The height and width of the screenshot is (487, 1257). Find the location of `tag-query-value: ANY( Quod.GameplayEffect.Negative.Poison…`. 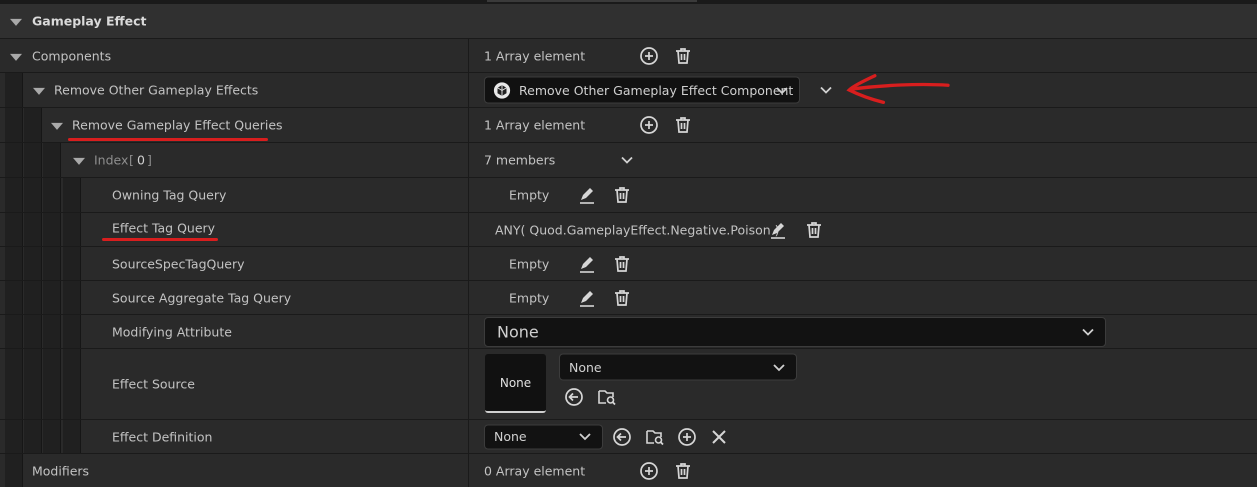

tag-query-value: ANY( Quod.GameplayEffect.Negative.Poison… is located at coordinates (637, 229).